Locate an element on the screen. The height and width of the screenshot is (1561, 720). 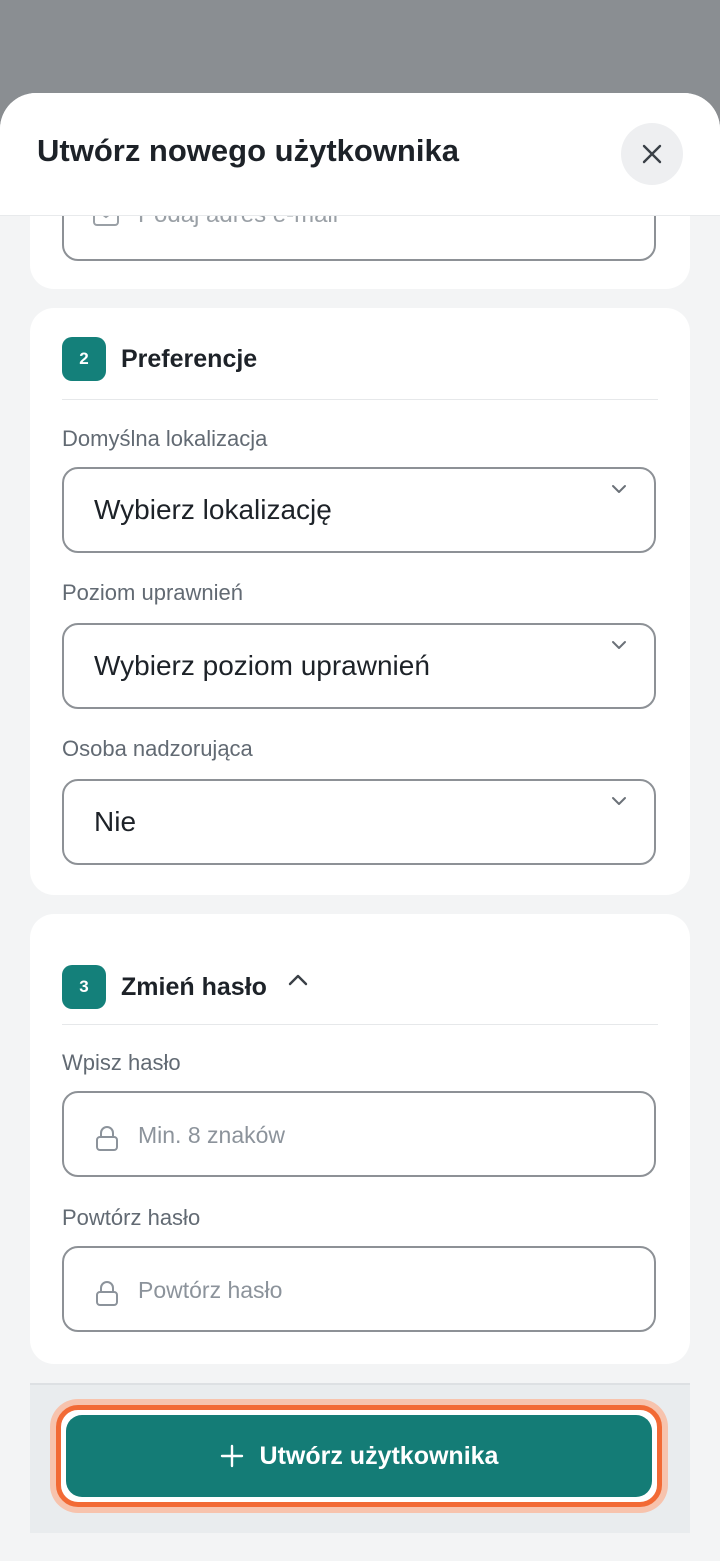
location-label: Domyślna lokalizacja is located at coordinates (165, 438).